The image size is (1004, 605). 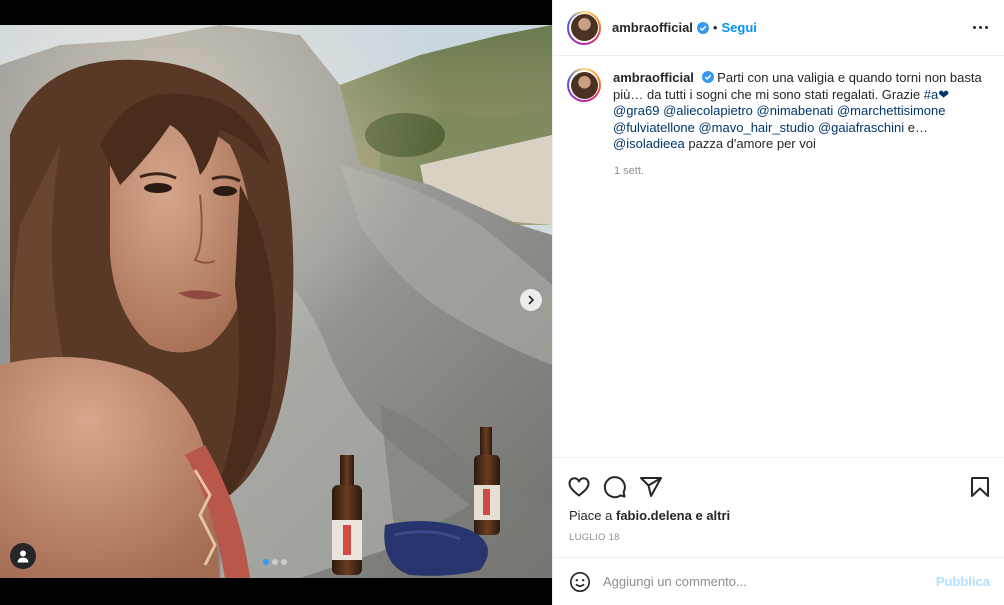 I want to click on likes-summary: Piace a fabio.delena e altri, so click(x=778, y=513).